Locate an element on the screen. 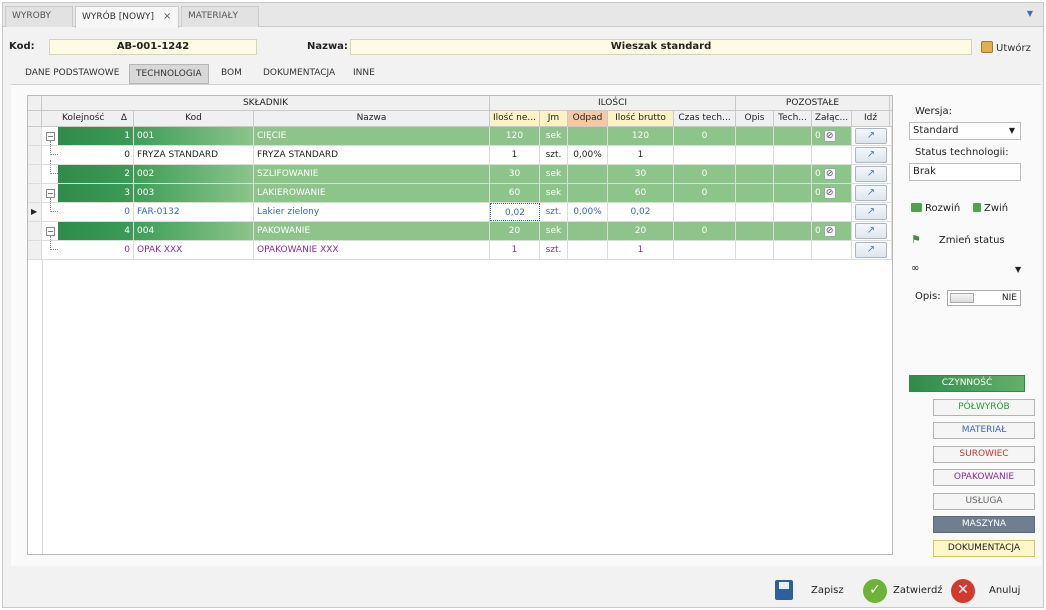 The height and width of the screenshot is (610, 1046). odpad-cell: 0,00% is located at coordinates (588, 155).